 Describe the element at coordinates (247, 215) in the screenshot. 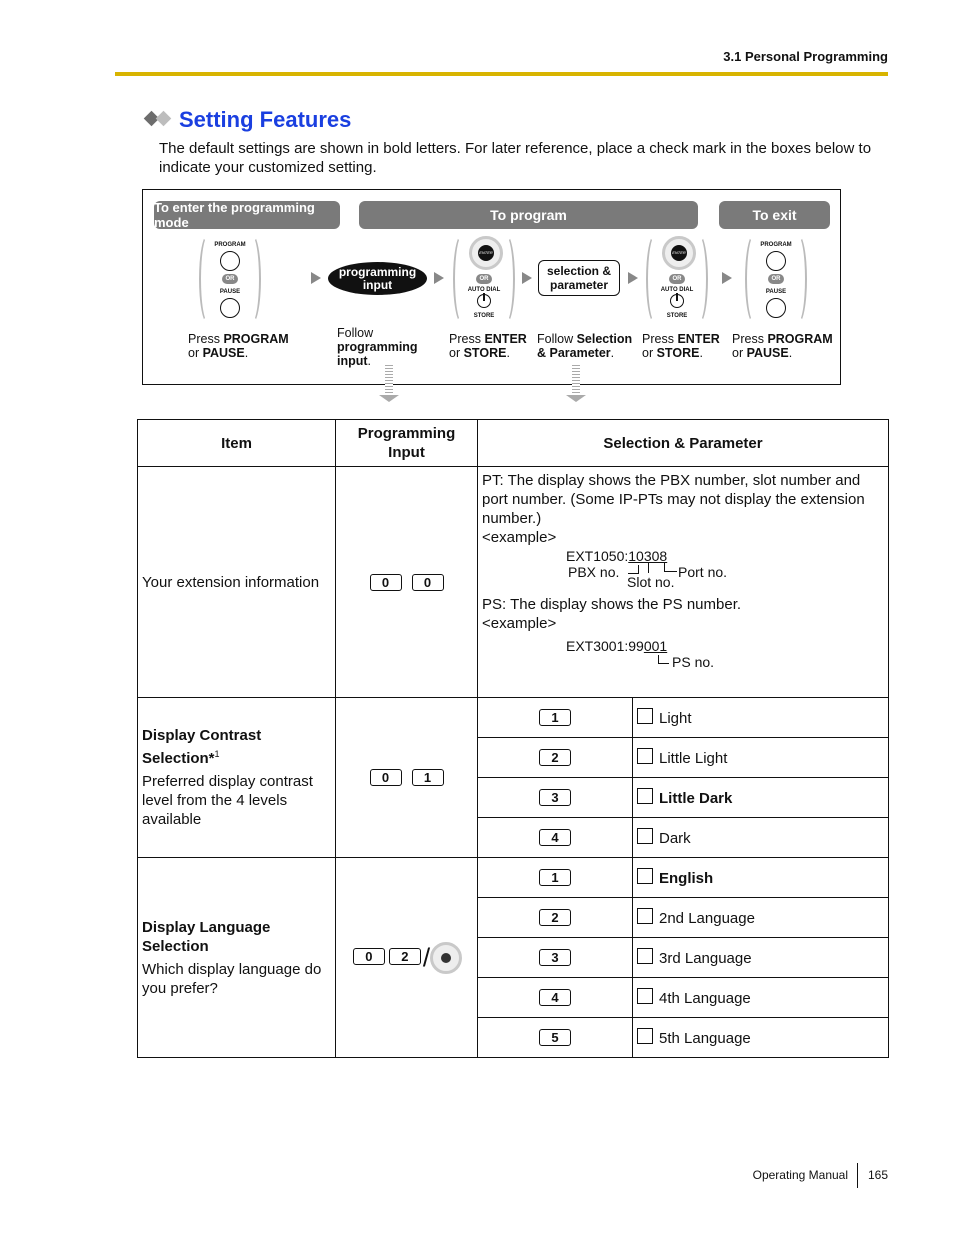

I see `enter-mode-banner: To enter the programming mode` at that location.